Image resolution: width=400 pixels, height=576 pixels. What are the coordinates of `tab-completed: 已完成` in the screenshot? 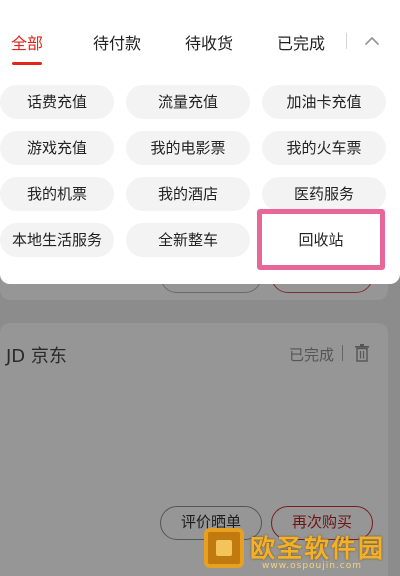 It's located at (301, 42).